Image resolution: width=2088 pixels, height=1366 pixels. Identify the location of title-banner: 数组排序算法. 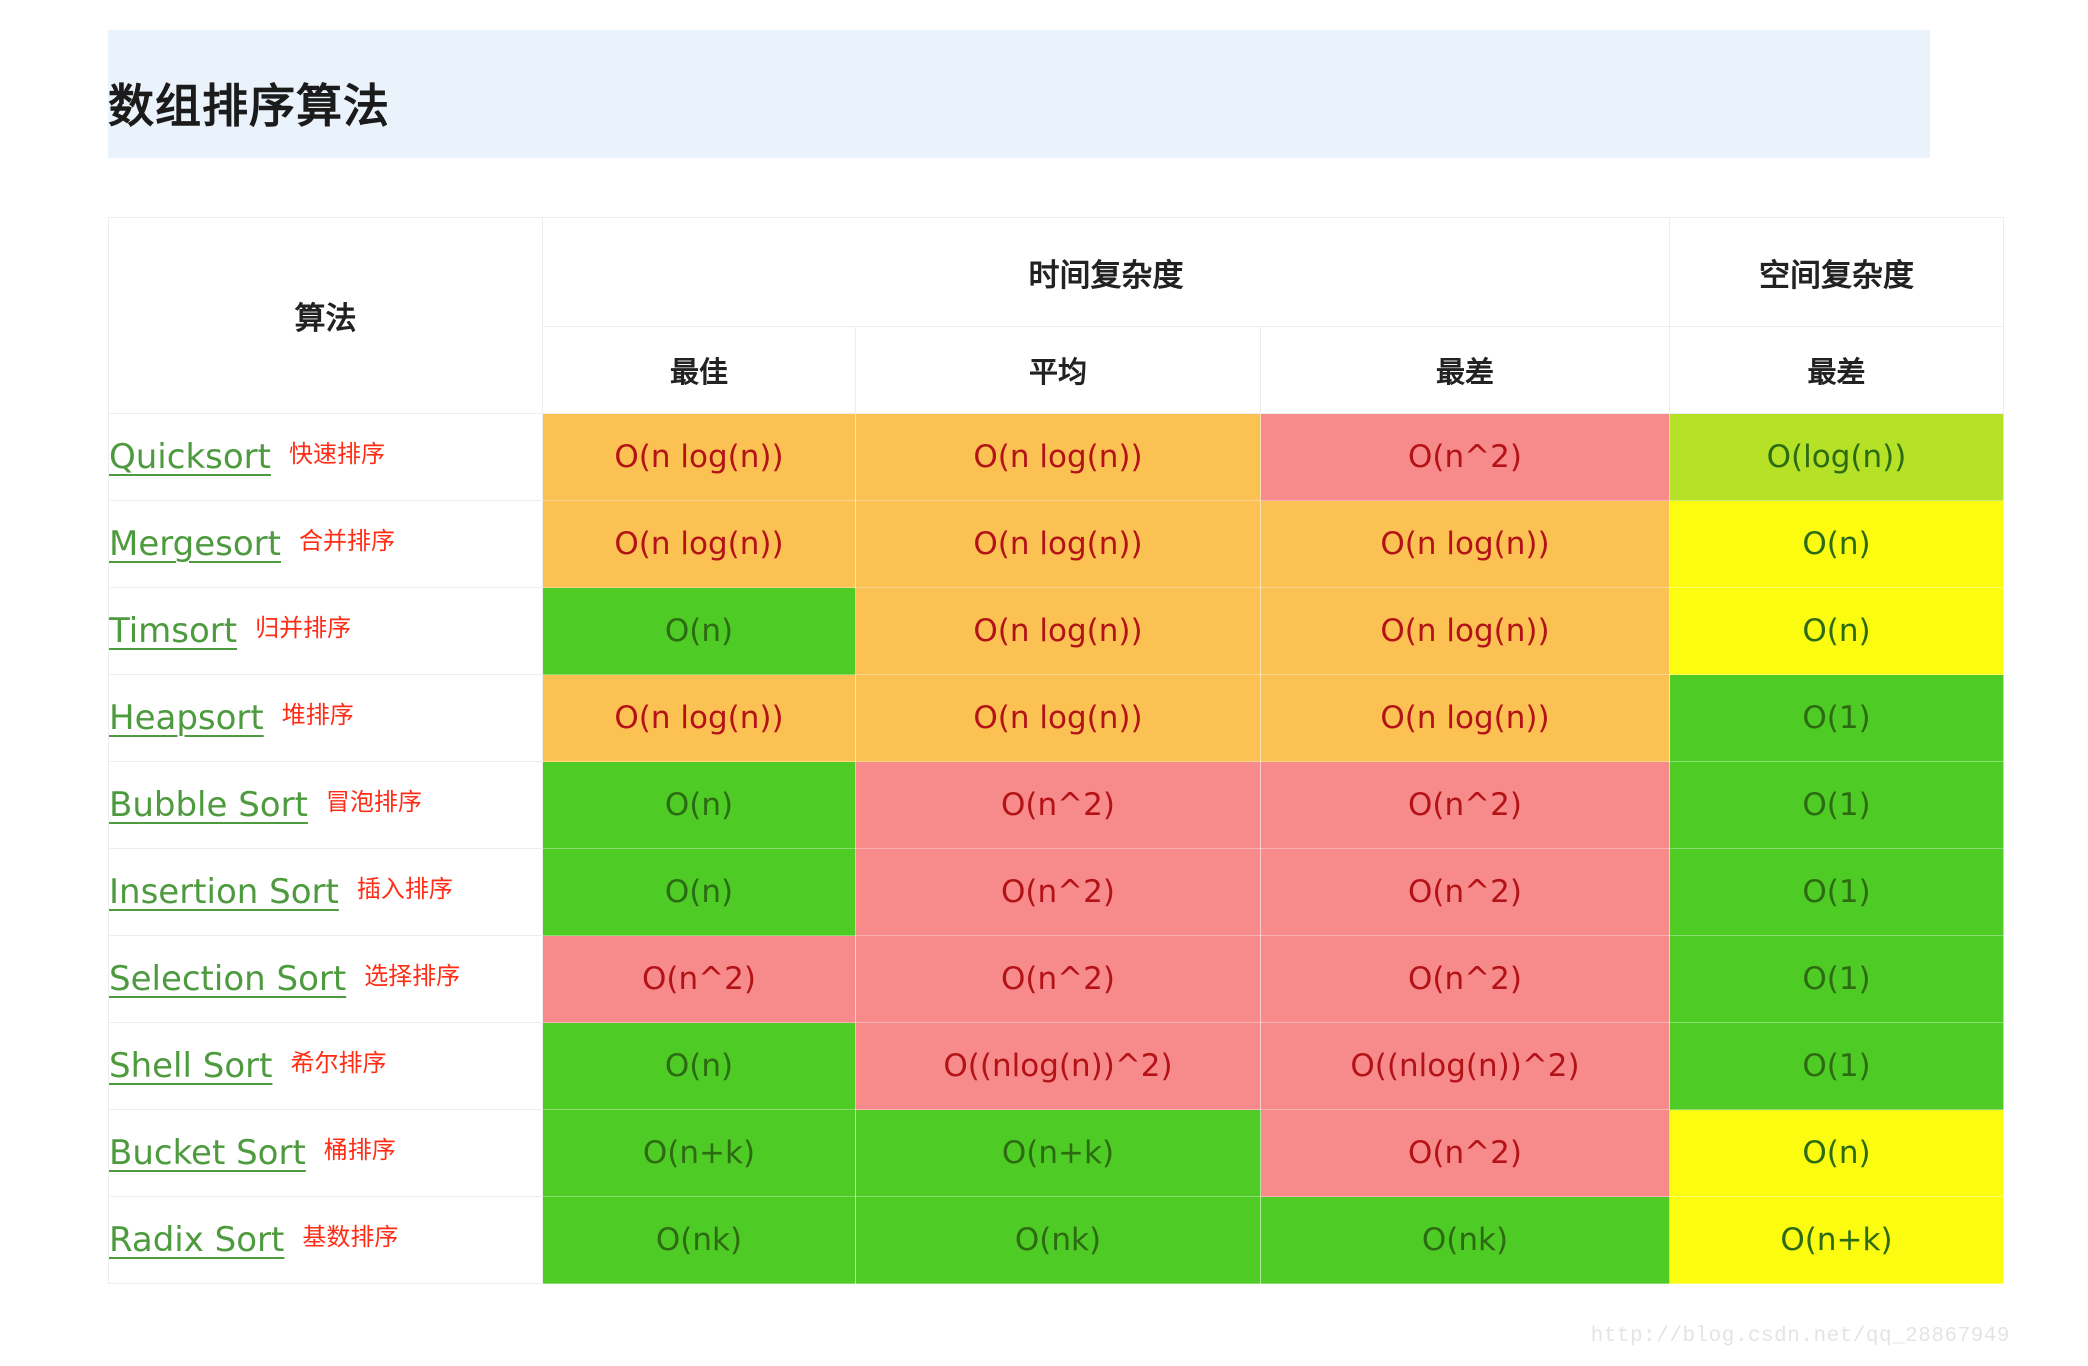
(1019, 94).